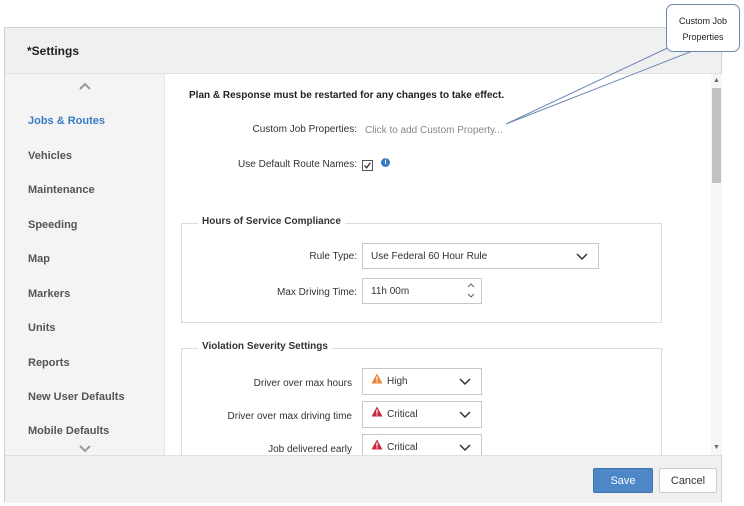 Image resolution: width=744 pixels, height=506 pixels. Describe the element at coordinates (600, 84) in the screenshot. I see `callout-leader-line` at that location.